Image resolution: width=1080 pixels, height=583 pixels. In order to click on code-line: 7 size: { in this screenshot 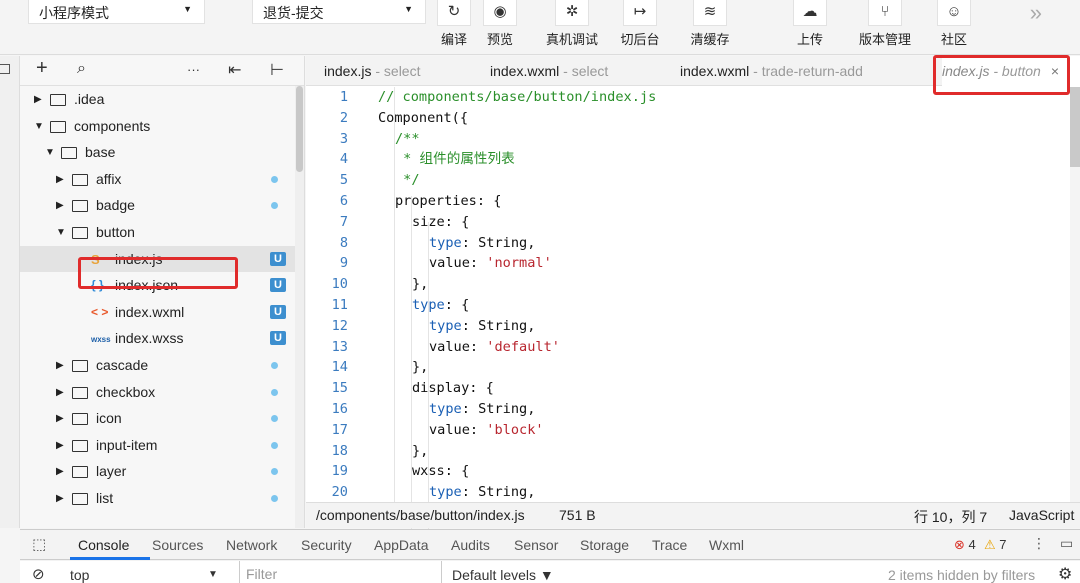, I will do `click(688, 222)`.